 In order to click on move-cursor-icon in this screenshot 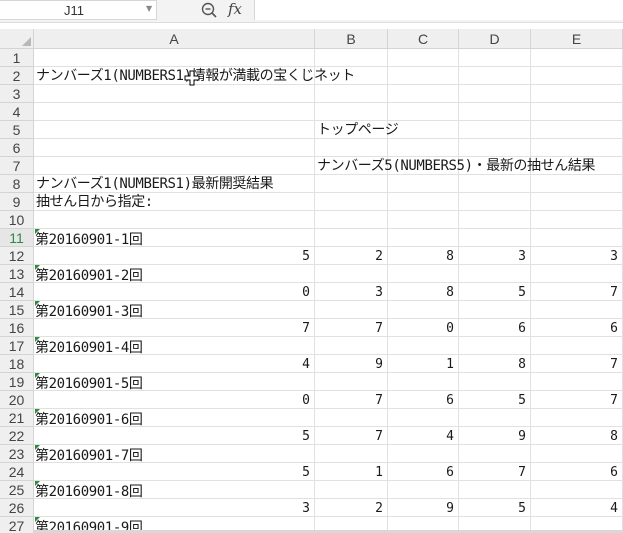, I will do `click(192, 78)`.